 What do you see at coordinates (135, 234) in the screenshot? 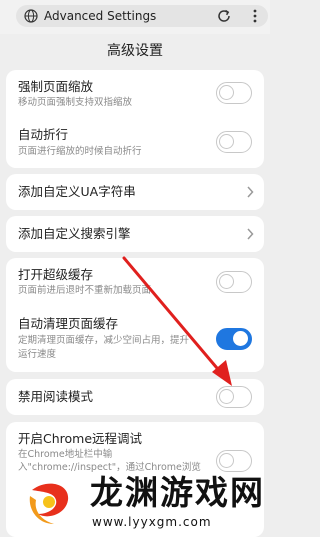
I see `custom-engine-card: 添加自定义搜索引擎` at bounding box center [135, 234].